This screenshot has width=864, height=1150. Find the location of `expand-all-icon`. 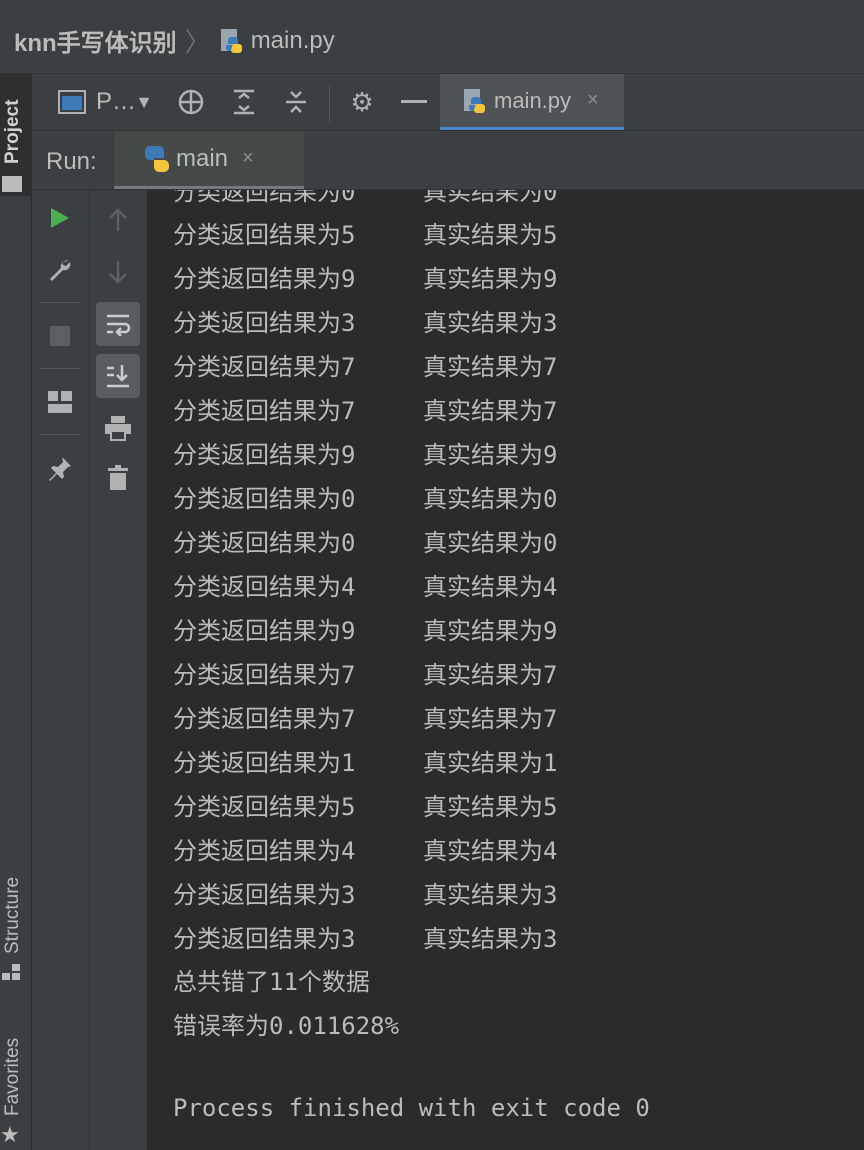

expand-all-icon is located at coordinates (244, 102).